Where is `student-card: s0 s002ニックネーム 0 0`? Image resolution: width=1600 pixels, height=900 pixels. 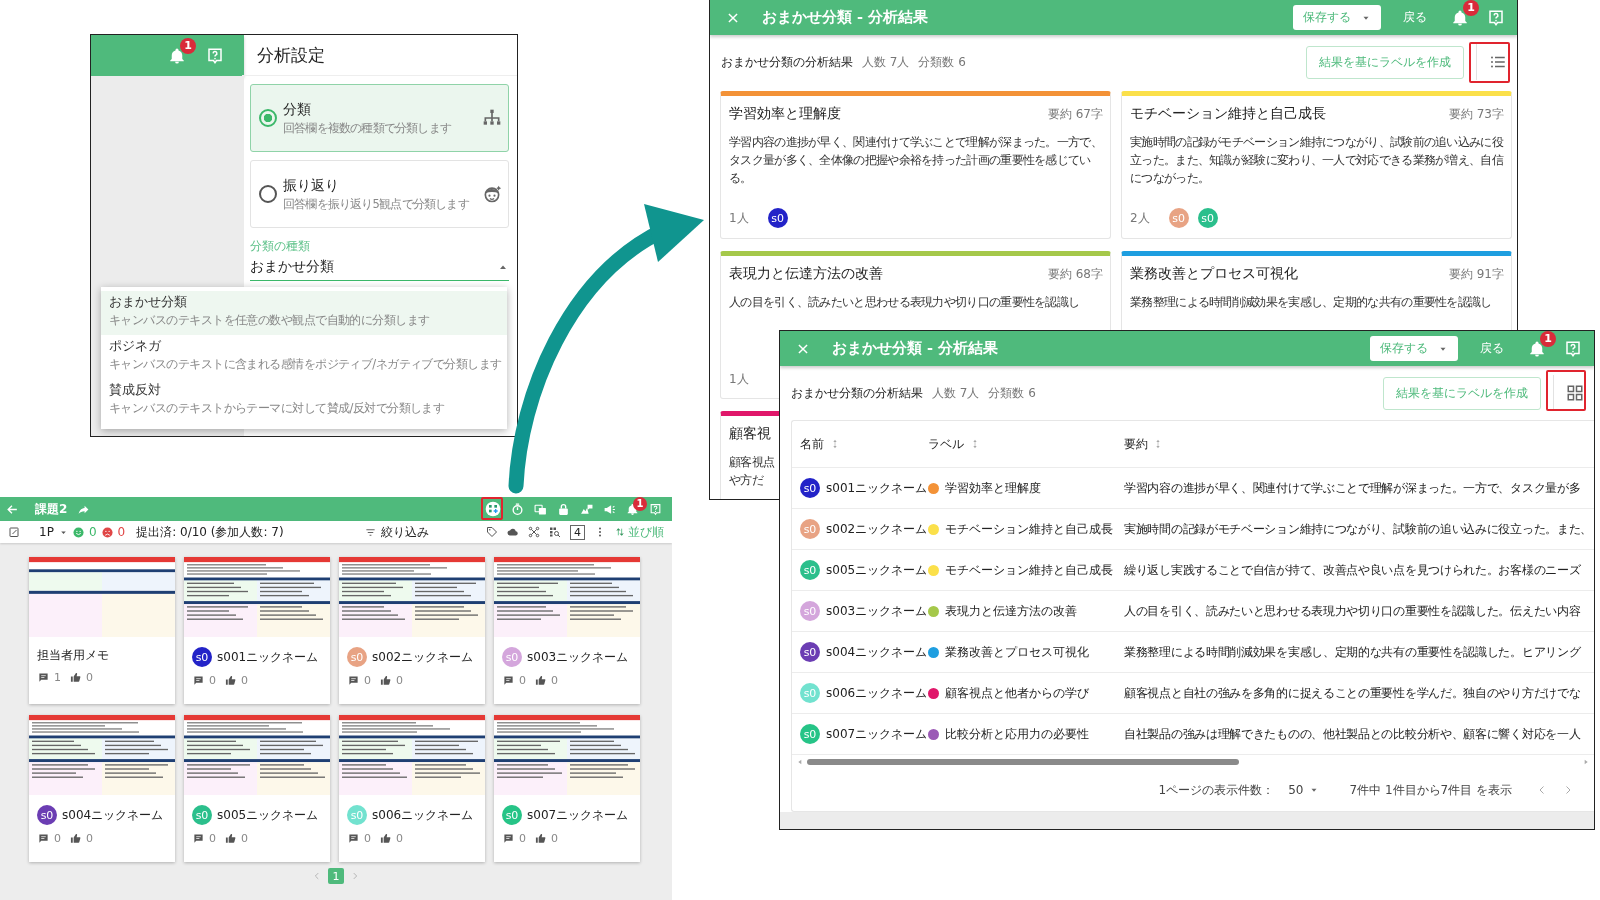 student-card: s0 s002ニックネーム 0 0 is located at coordinates (412, 630).